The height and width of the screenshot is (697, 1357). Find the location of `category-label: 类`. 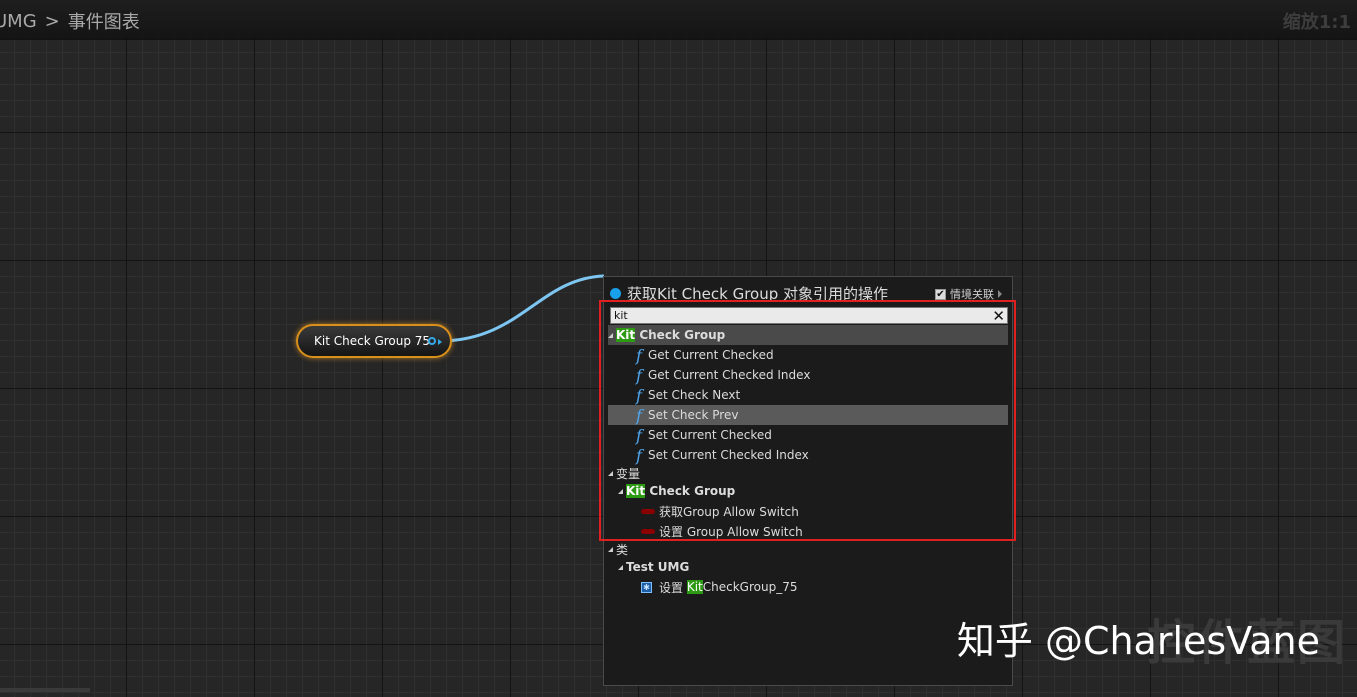

category-label: 类 is located at coordinates (622, 549).